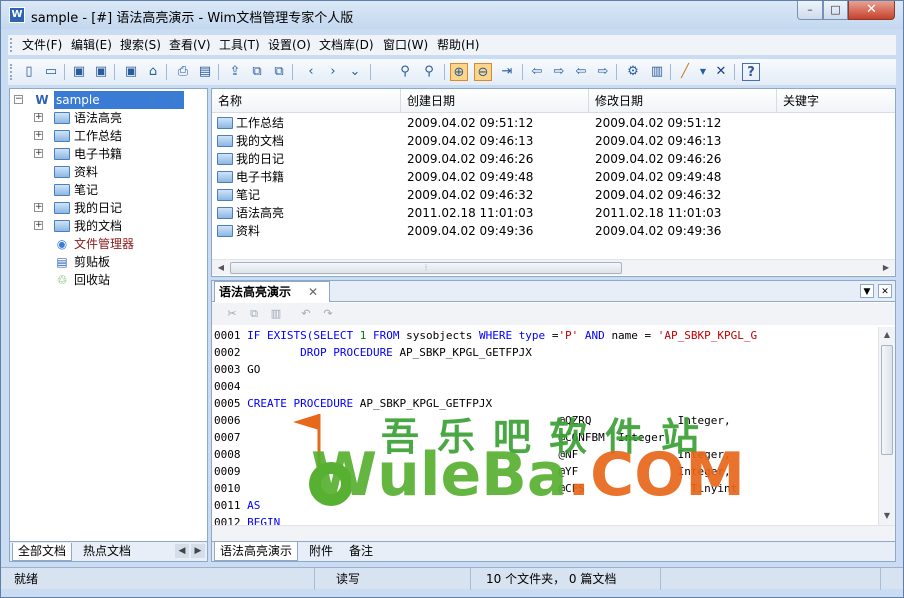 The width and height of the screenshot is (904, 598). I want to click on tab-close-icon: ✕, so click(313, 292).